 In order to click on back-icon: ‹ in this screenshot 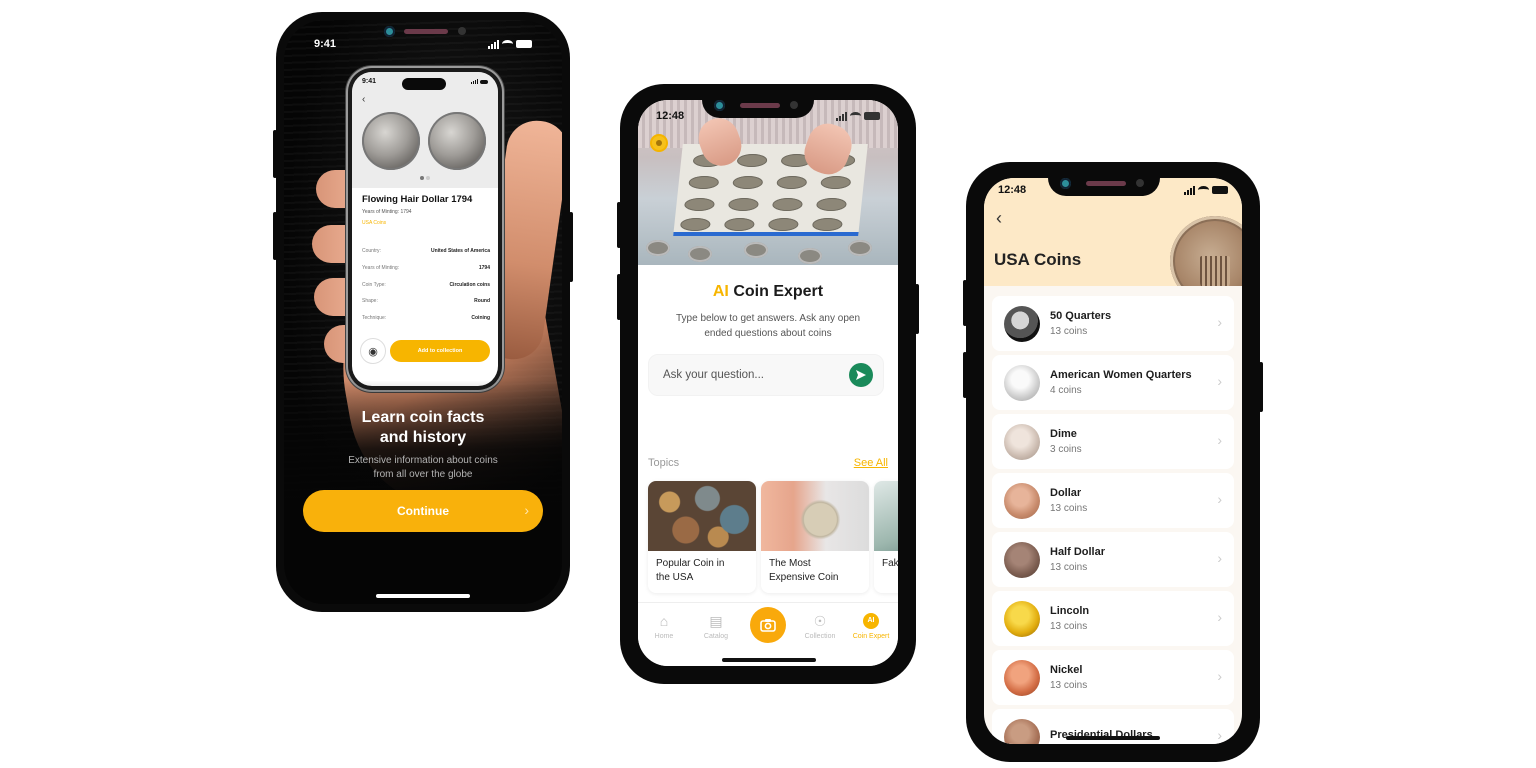, I will do `click(363, 99)`.